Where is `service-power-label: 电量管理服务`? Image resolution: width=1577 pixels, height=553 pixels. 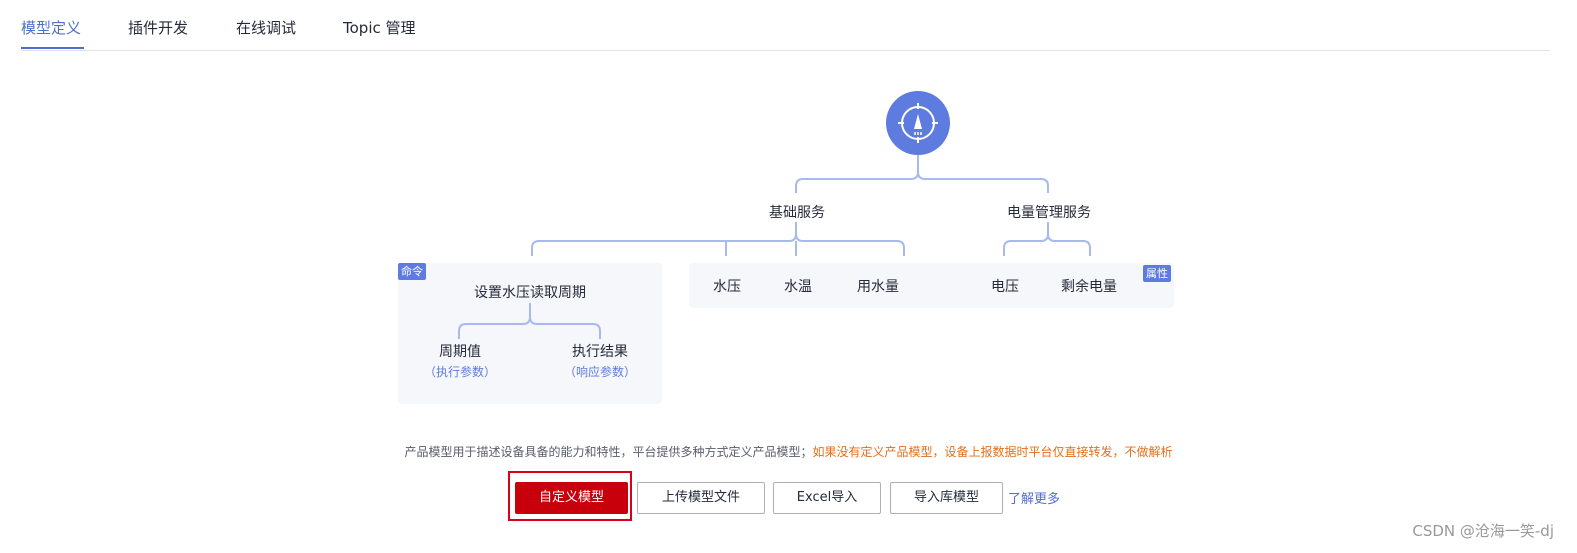 service-power-label: 电量管理服务 is located at coordinates (1049, 213).